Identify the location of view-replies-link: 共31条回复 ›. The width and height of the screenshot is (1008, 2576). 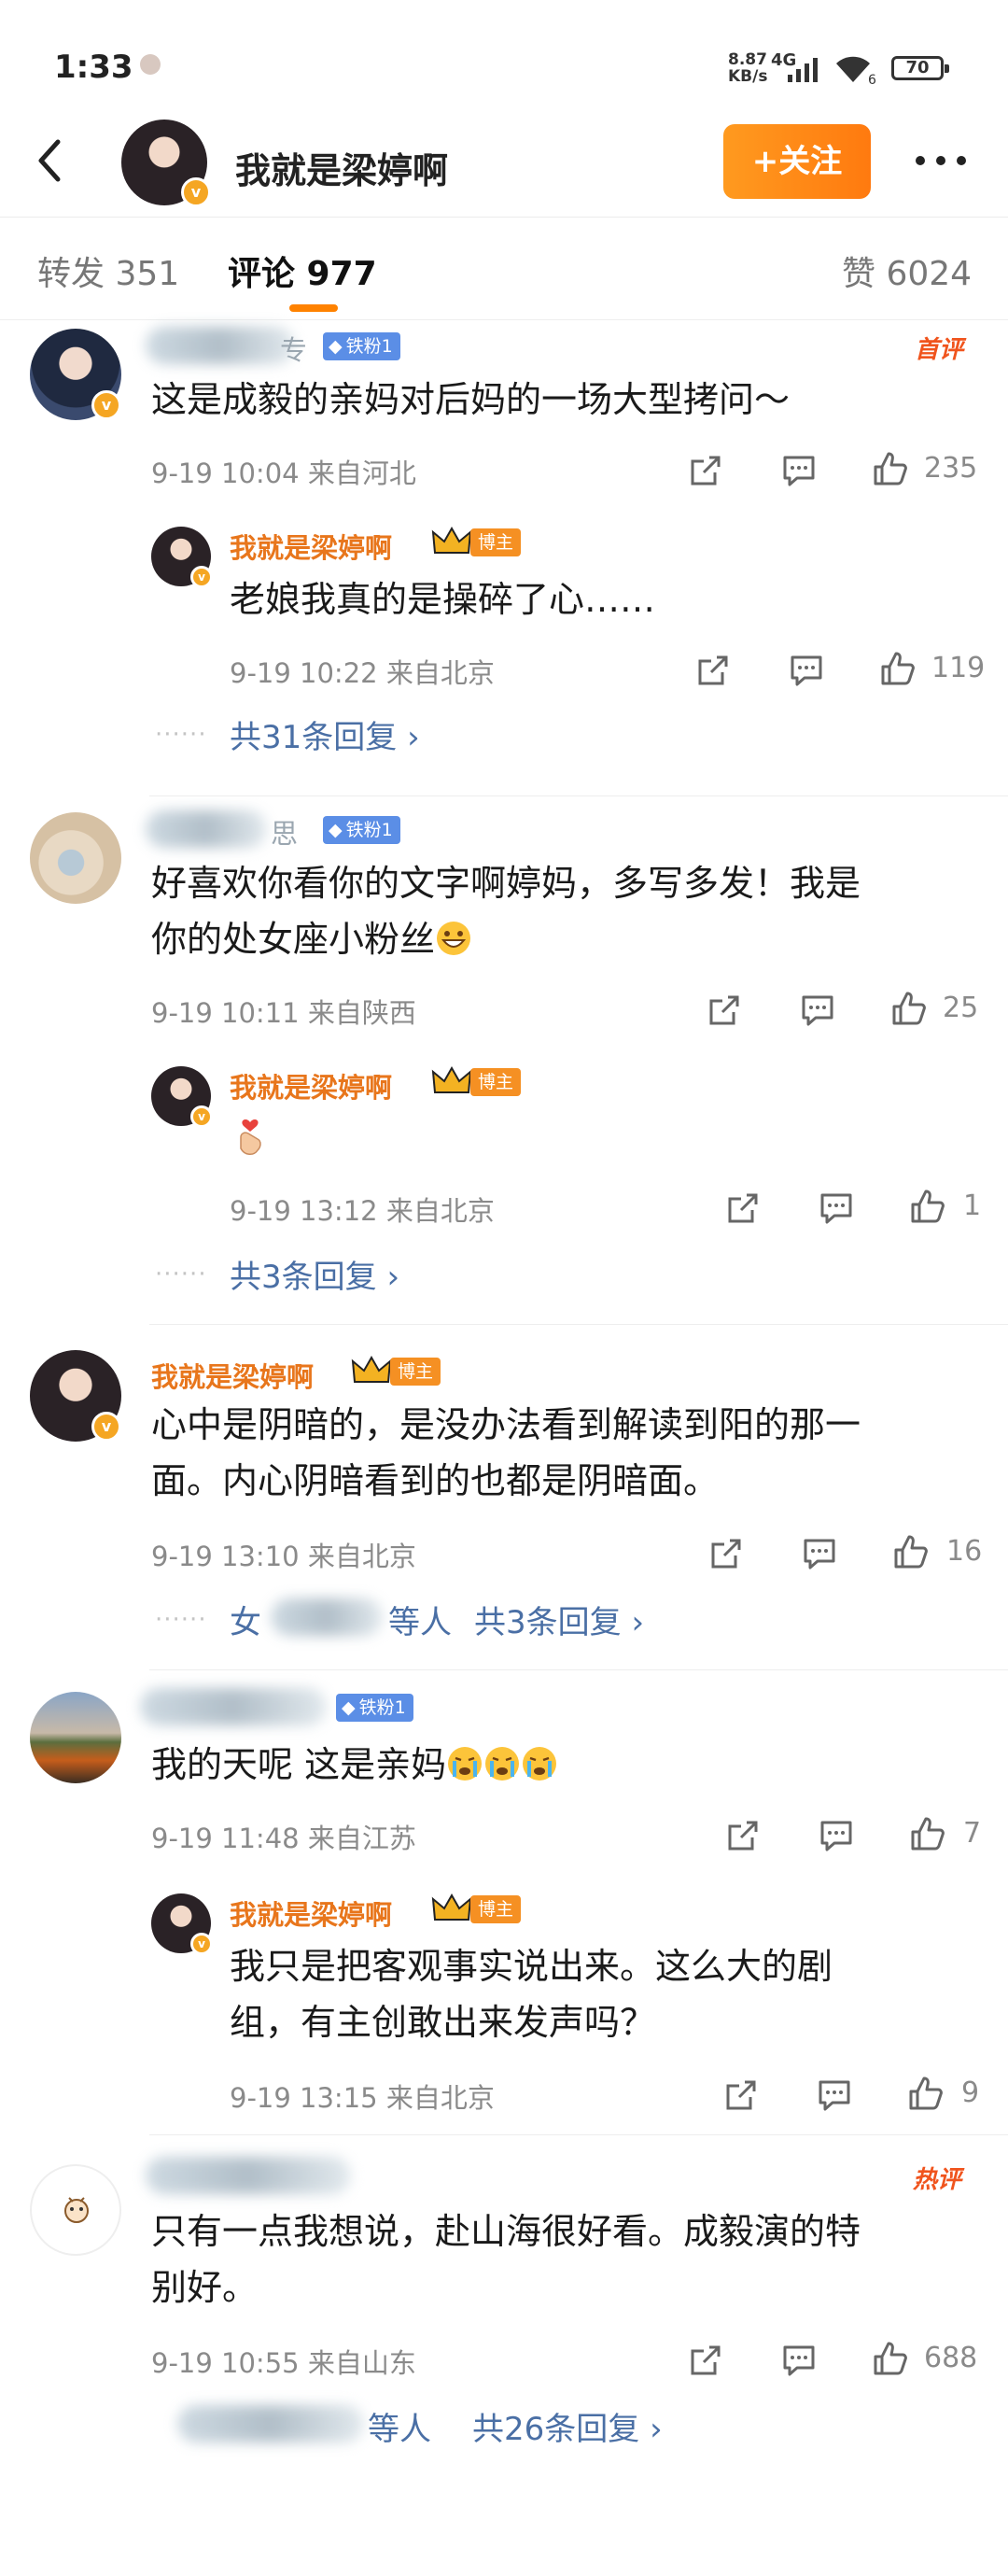
(325, 734).